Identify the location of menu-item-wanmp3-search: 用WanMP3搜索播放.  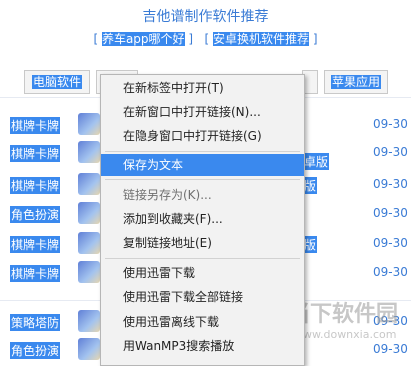
(202, 346).